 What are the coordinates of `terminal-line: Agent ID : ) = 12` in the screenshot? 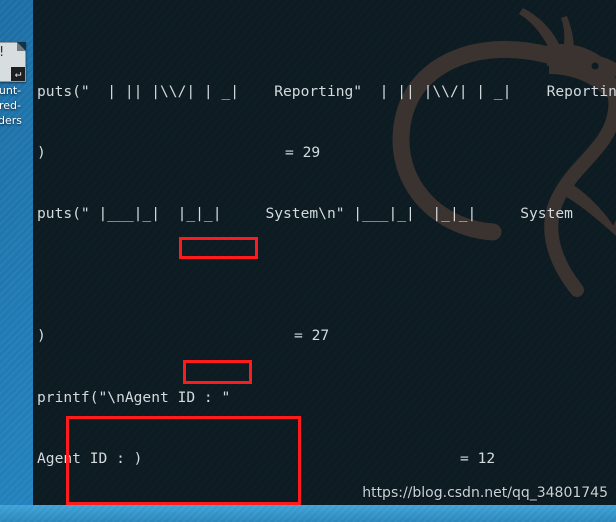 It's located at (326, 459).